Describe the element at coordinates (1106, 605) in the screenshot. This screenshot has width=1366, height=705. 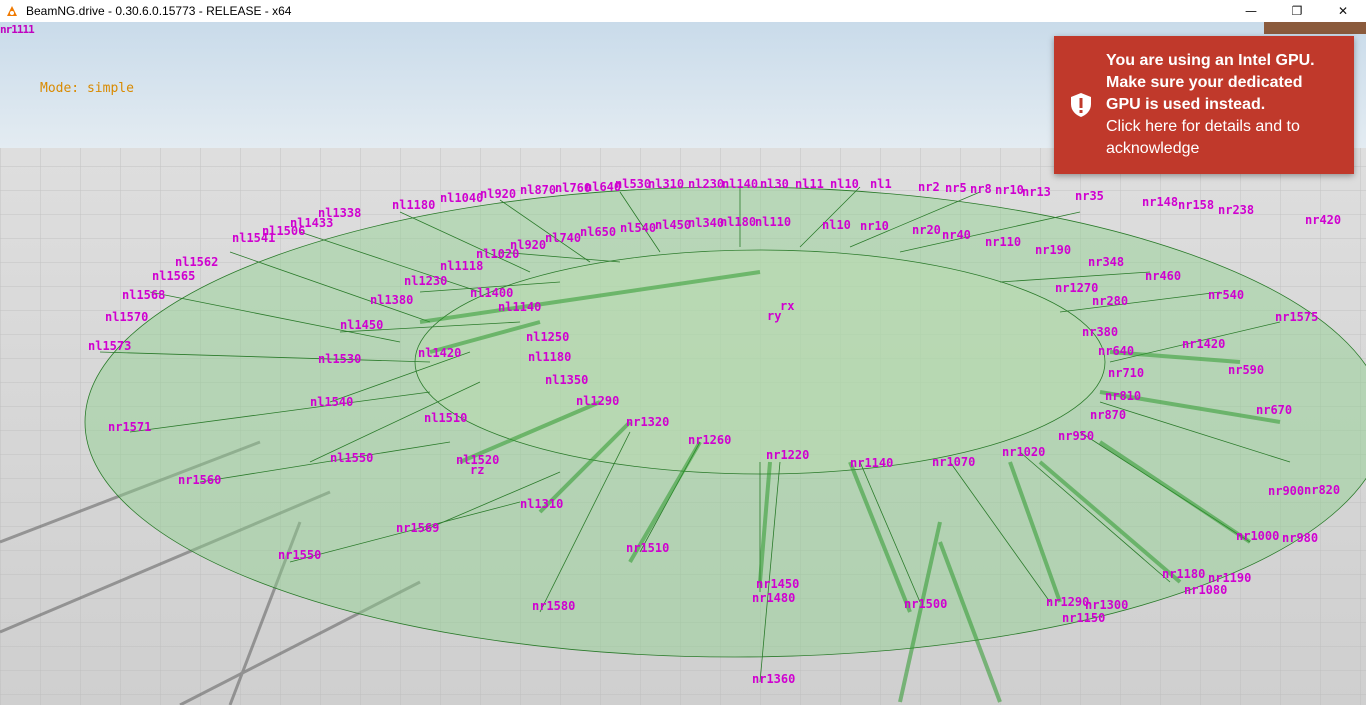
I see `node-label: nr1300` at that location.